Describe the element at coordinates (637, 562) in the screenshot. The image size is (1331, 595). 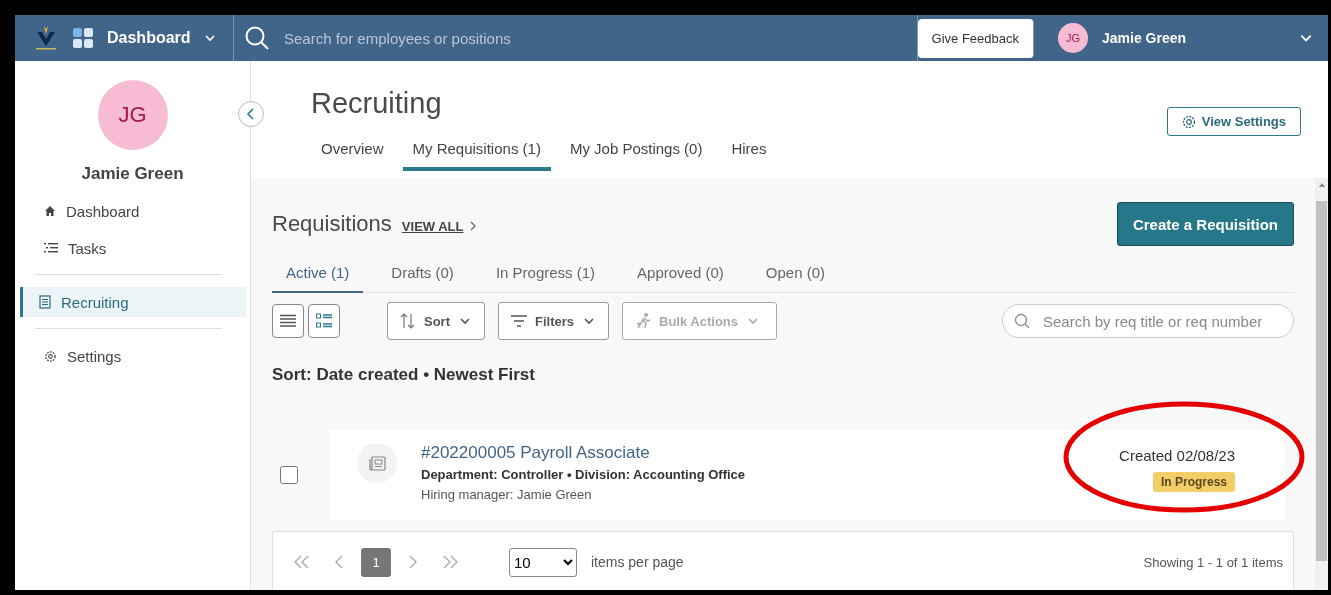
I see `page-size-label: items per page` at that location.